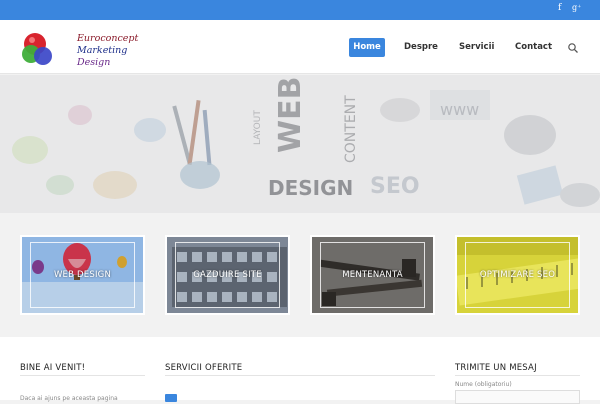 The width and height of the screenshot is (600, 404). Describe the element at coordinates (573, 48) in the screenshot. I see `search-icon` at that location.